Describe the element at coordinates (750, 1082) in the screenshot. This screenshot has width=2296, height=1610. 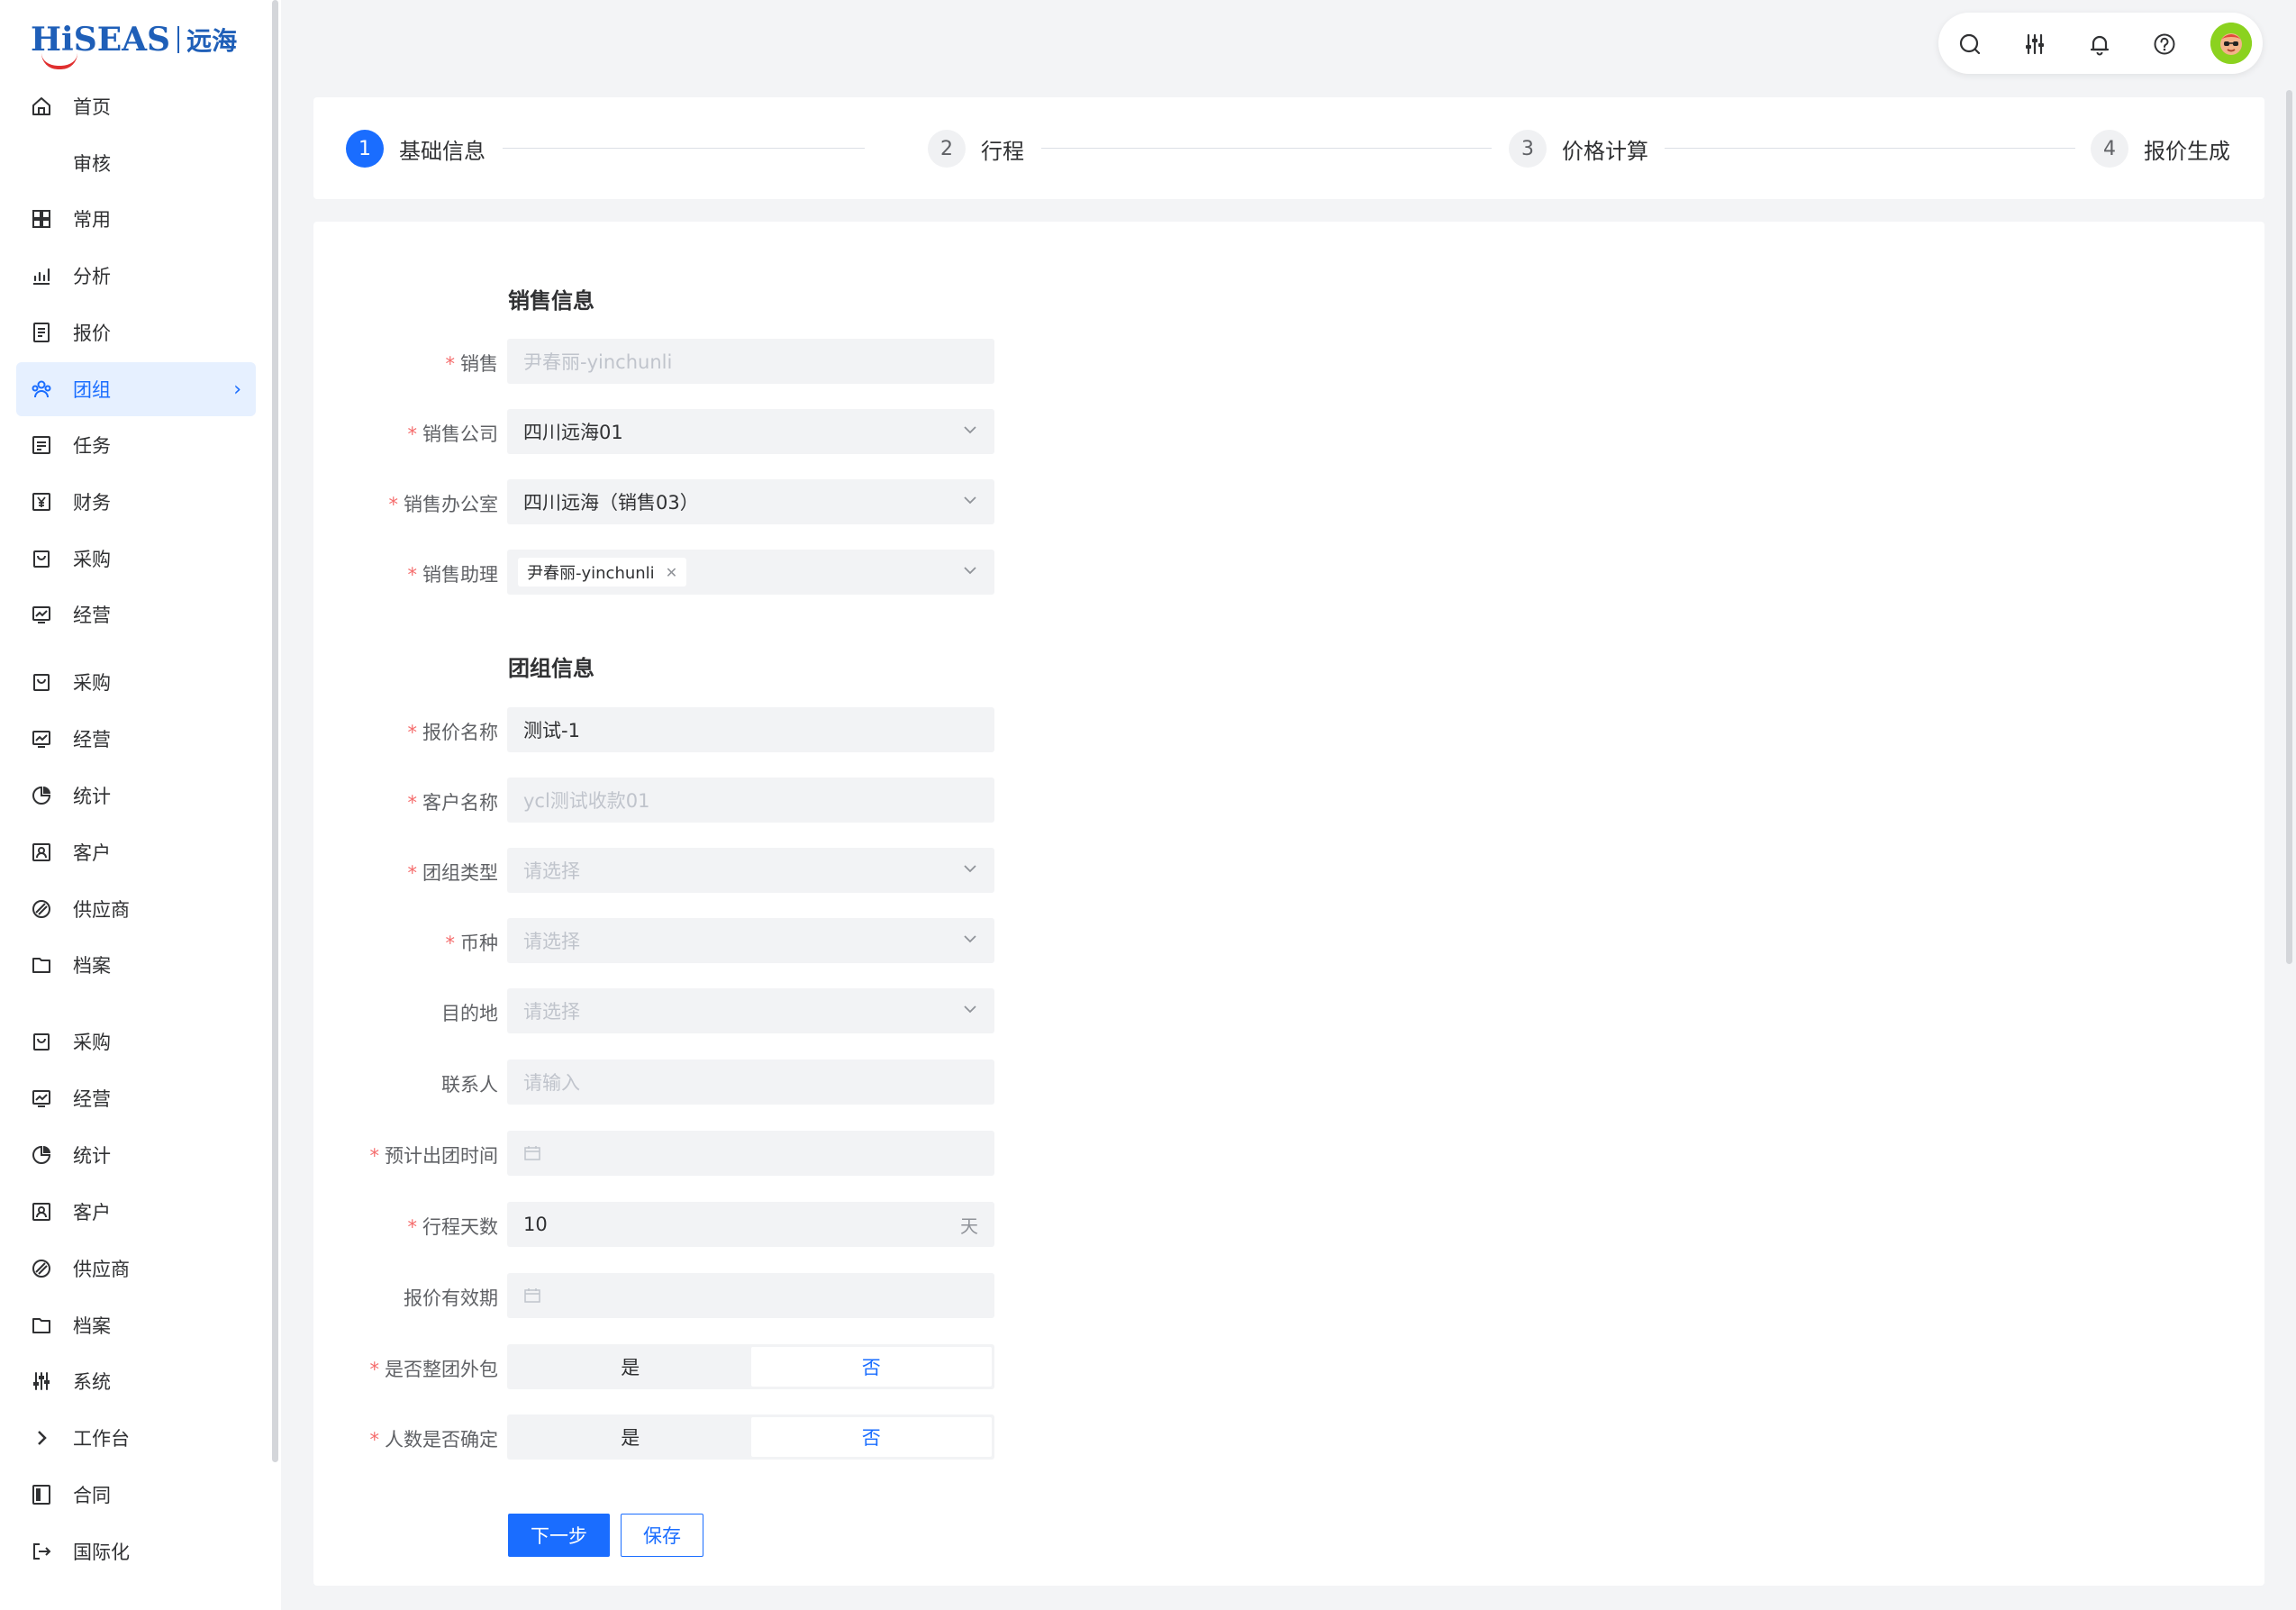
I see `contact-input: 请输入` at that location.